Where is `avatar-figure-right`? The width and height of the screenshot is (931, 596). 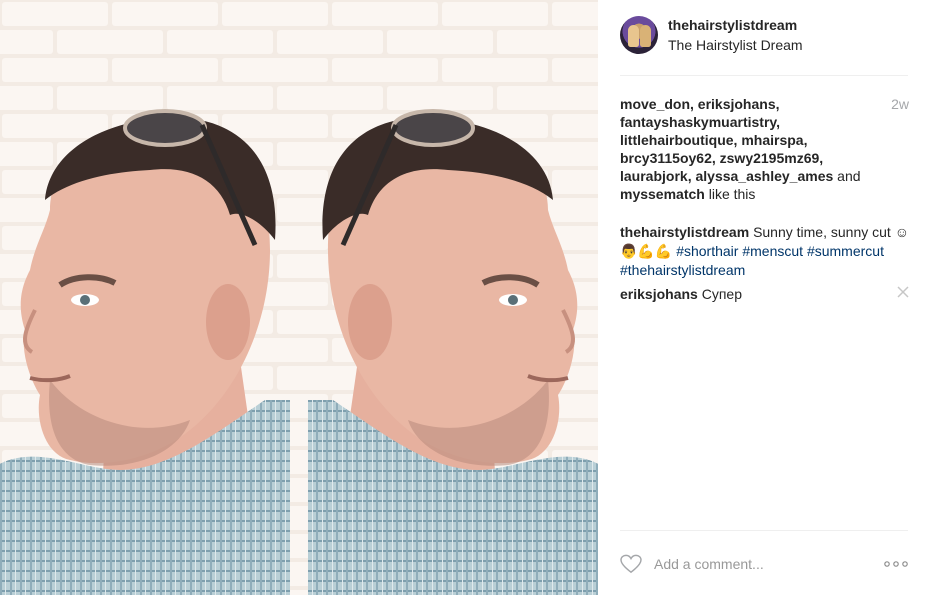 avatar-figure-right is located at coordinates (645, 36).